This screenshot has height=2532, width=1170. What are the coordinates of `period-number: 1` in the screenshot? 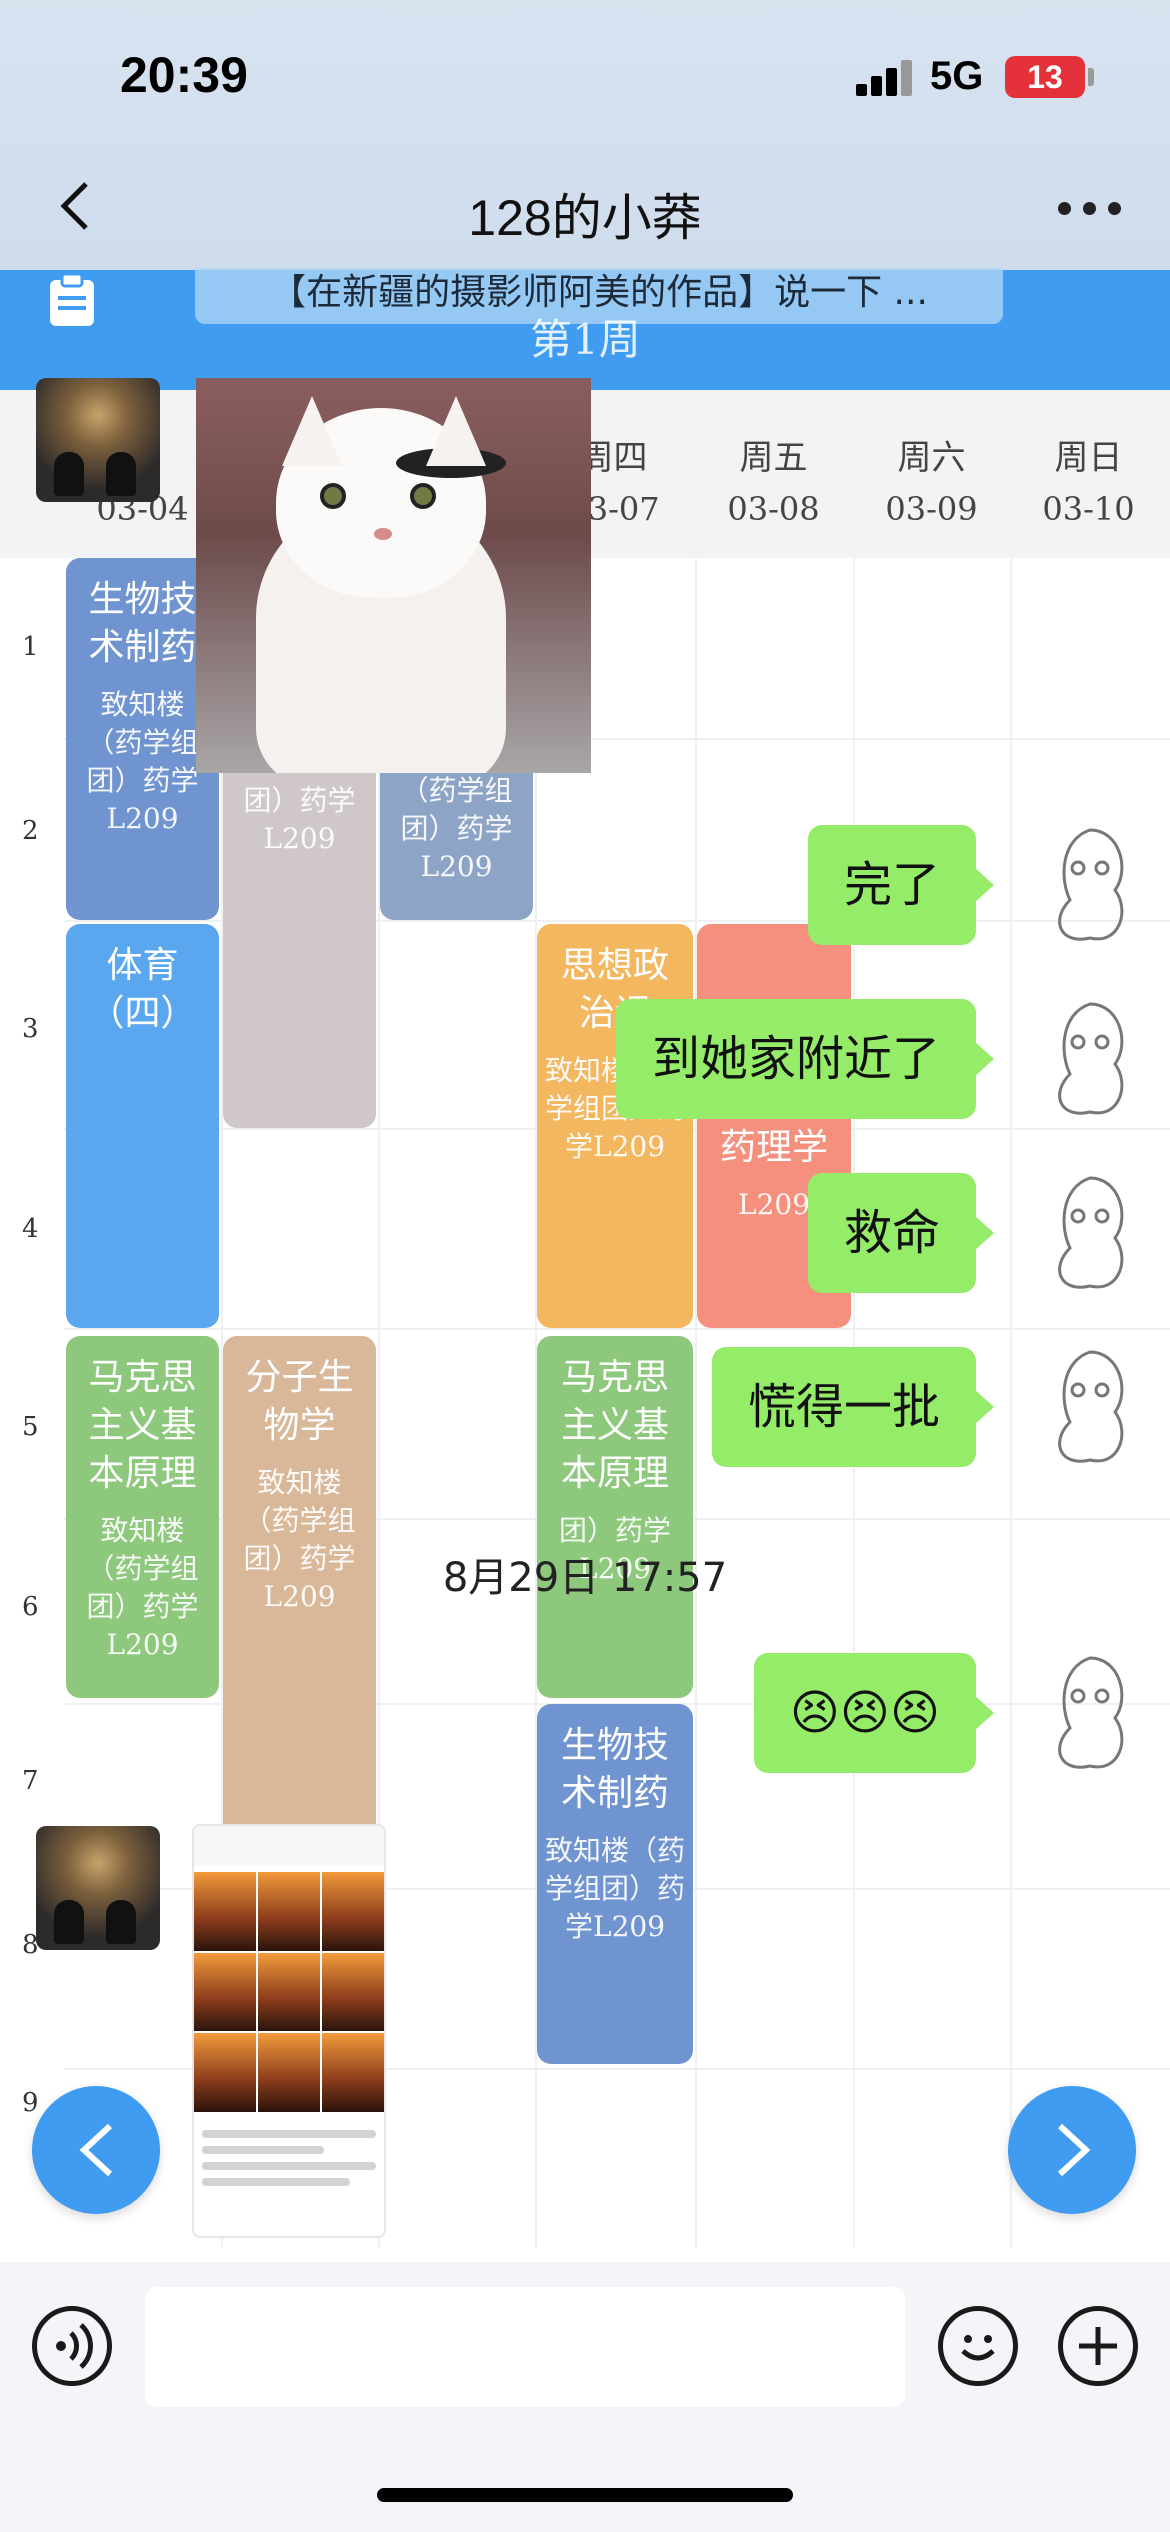 It's located at (30, 647).